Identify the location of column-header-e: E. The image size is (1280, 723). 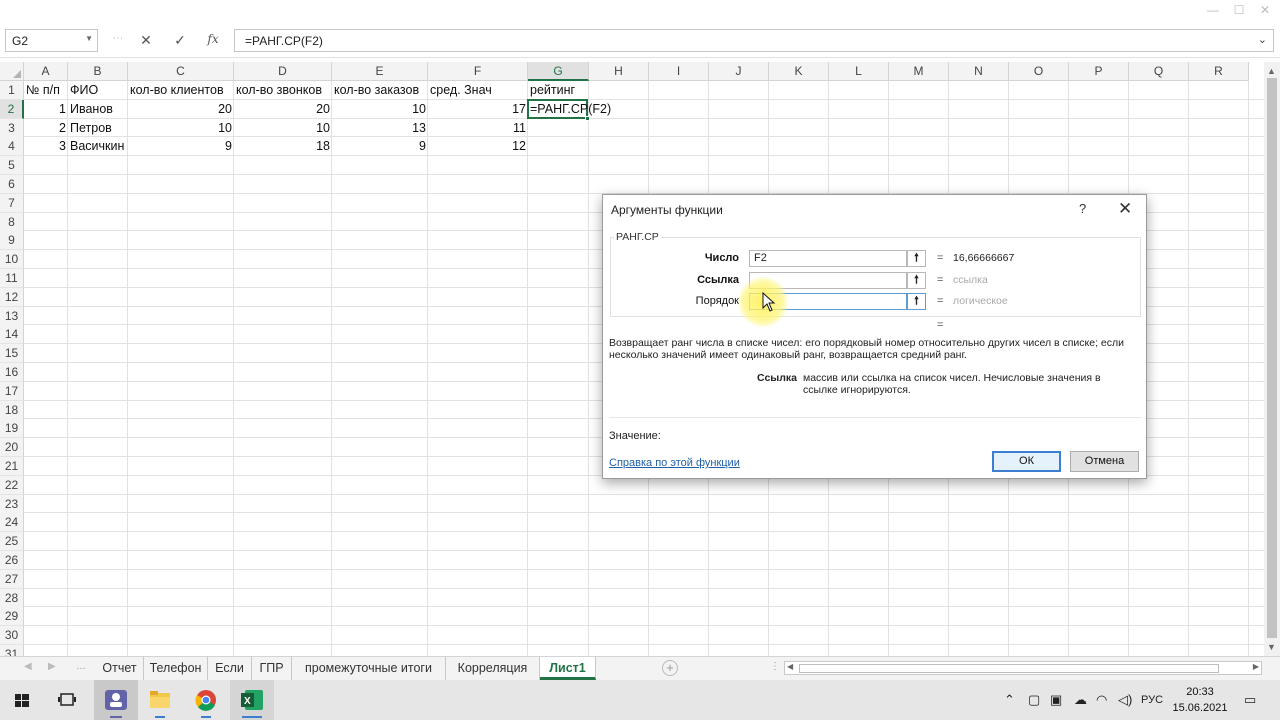
(380, 71).